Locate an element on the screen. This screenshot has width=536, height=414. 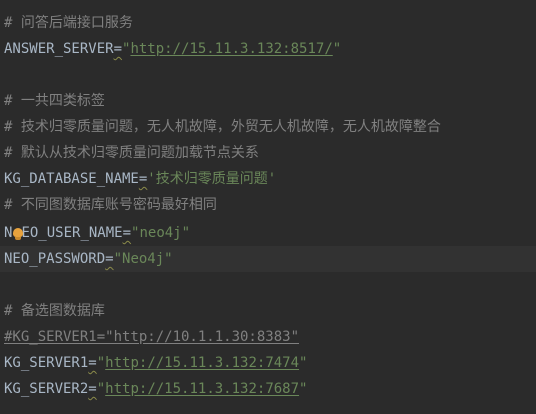
url-link: http://15.11.3.132:8517/ is located at coordinates (231, 49).